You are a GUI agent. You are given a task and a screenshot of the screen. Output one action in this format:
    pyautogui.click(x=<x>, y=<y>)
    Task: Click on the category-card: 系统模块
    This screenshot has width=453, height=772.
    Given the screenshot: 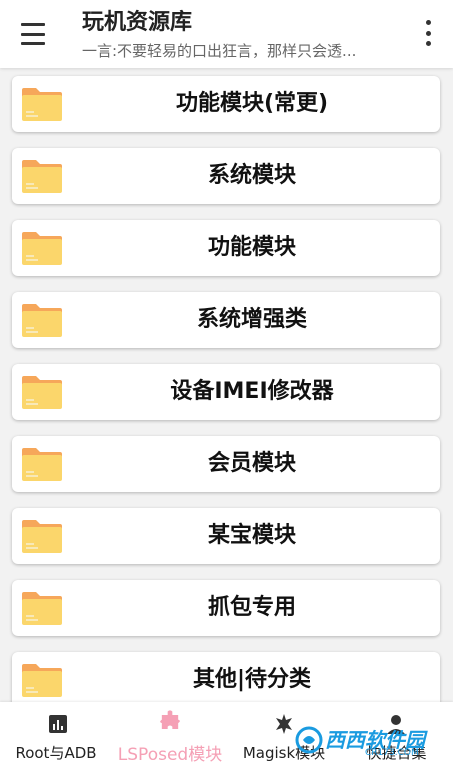 What is the action you would take?
    pyautogui.click(x=226, y=176)
    